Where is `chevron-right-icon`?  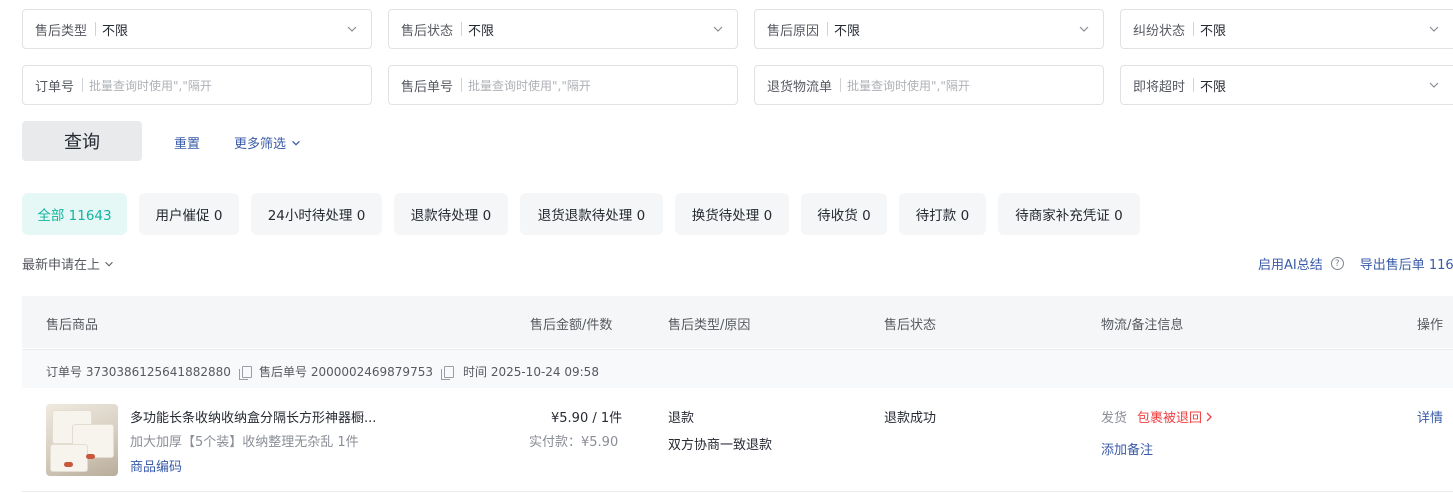 chevron-right-icon is located at coordinates (1209, 416).